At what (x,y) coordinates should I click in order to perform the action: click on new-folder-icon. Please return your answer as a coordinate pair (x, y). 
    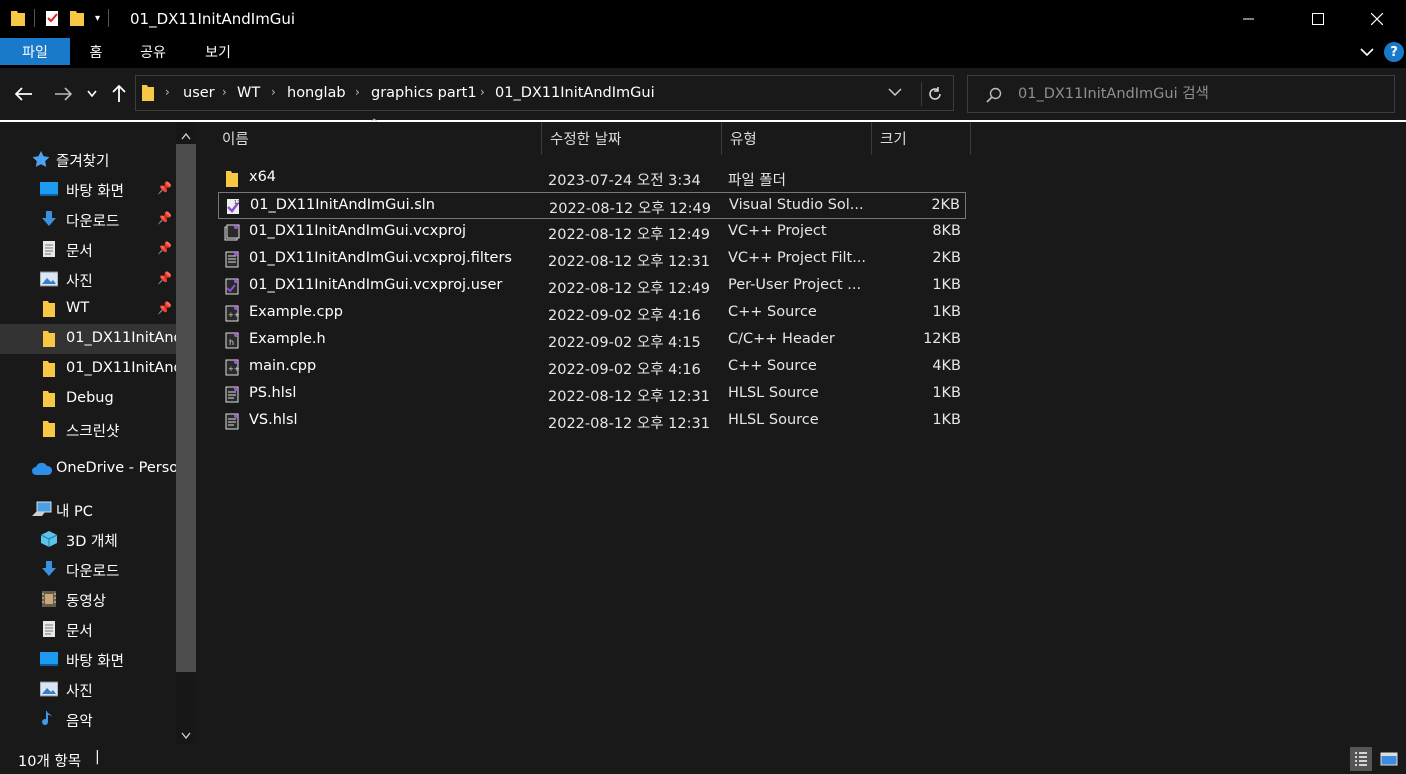
    Looking at the image, I should click on (77, 18).